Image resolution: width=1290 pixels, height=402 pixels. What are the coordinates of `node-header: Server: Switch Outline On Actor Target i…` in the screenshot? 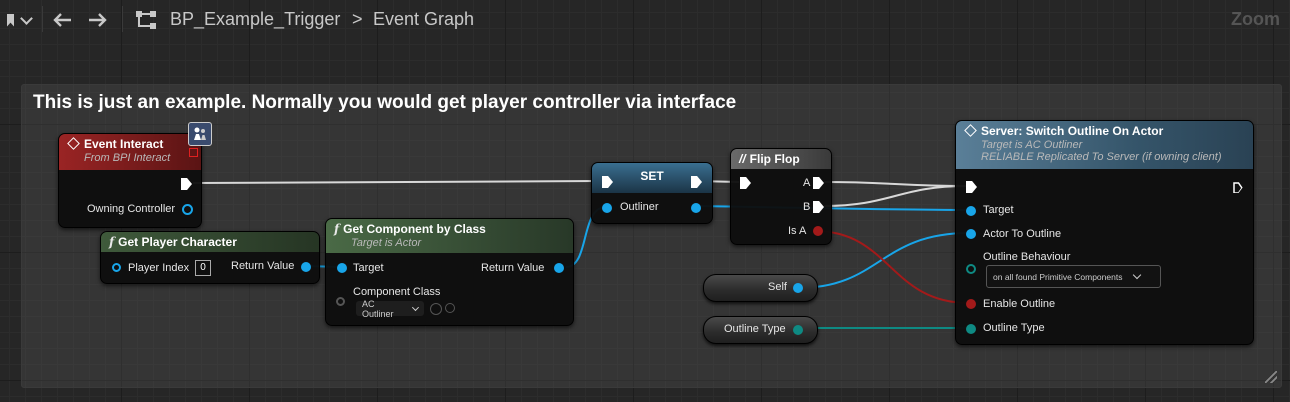 It's located at (1104, 145).